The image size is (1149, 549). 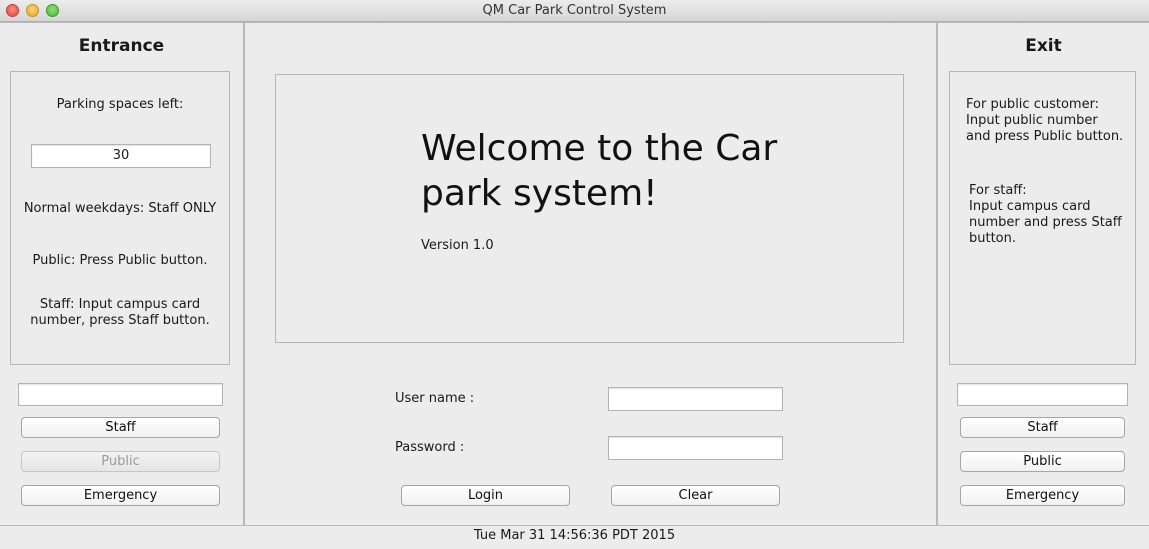 I want to click on username-input, so click(x=695, y=399).